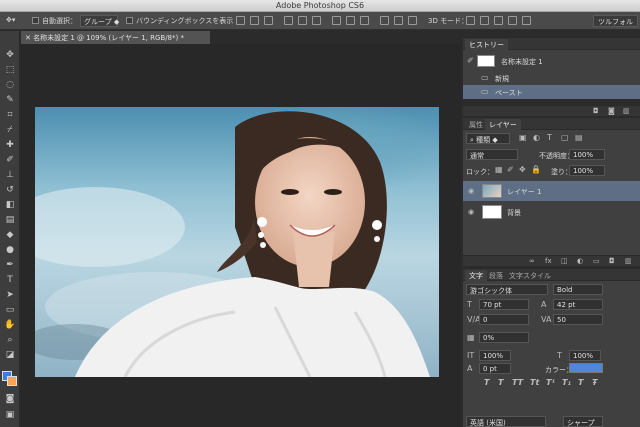  What do you see at coordinates (29, 38) in the screenshot?
I see `close-icon: ✕` at bounding box center [29, 38].